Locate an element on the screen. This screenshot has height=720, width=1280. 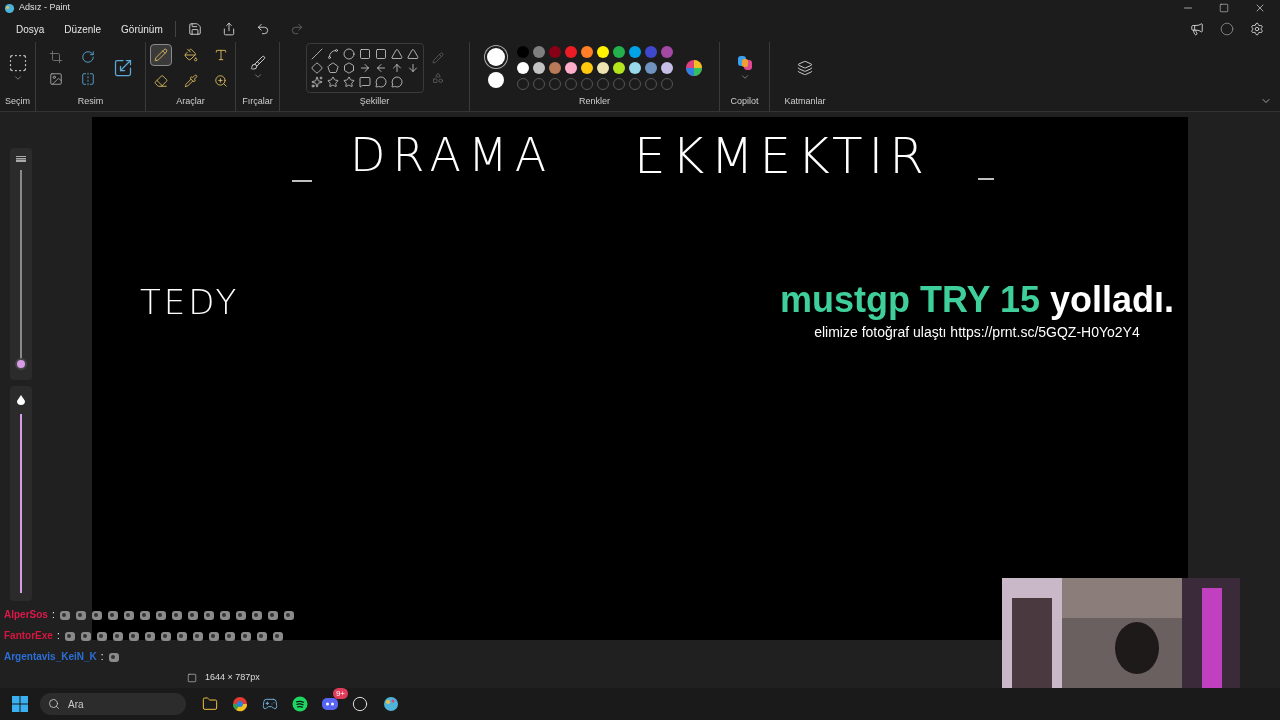
donation-title: mustgp TRY 15 yolladı. is located at coordinates (976, 300).